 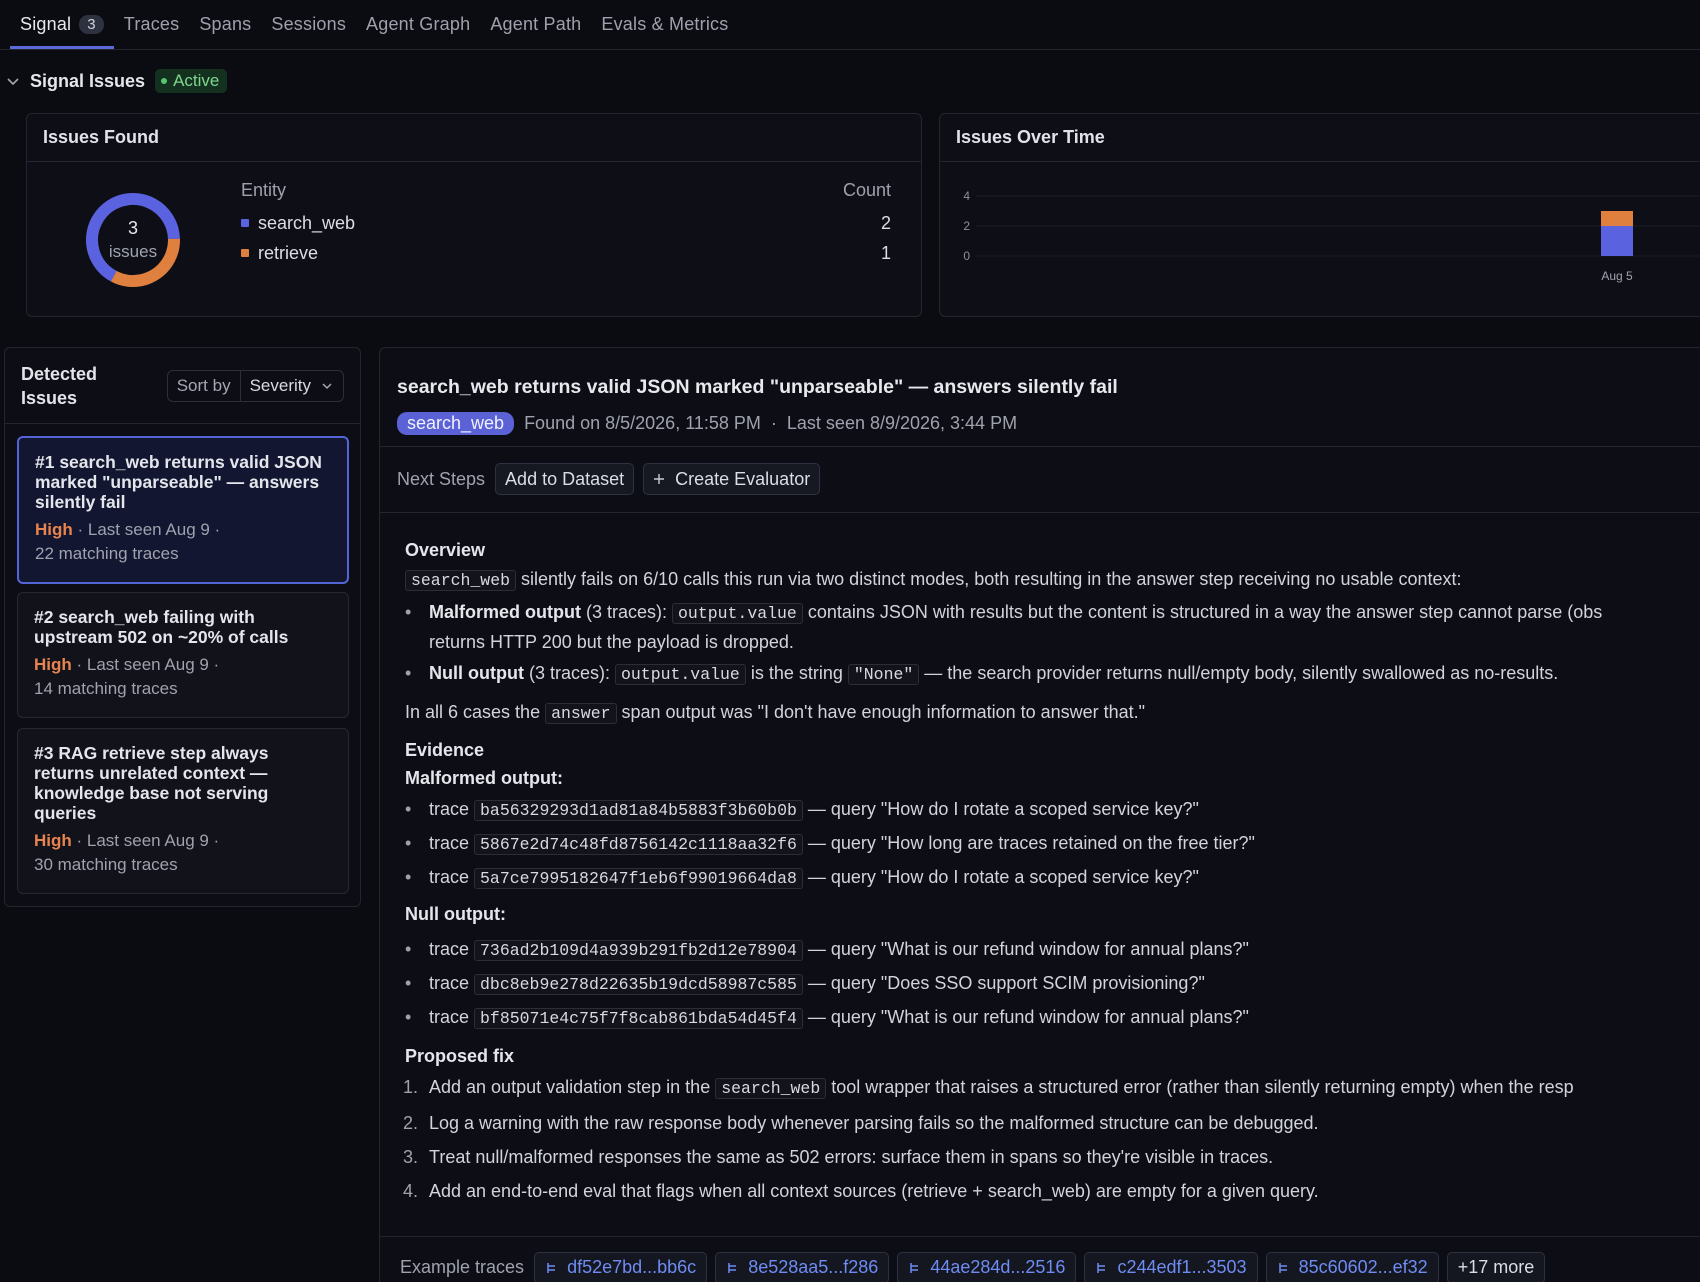 I want to click on tab-label: Traces, so click(x=151, y=23).